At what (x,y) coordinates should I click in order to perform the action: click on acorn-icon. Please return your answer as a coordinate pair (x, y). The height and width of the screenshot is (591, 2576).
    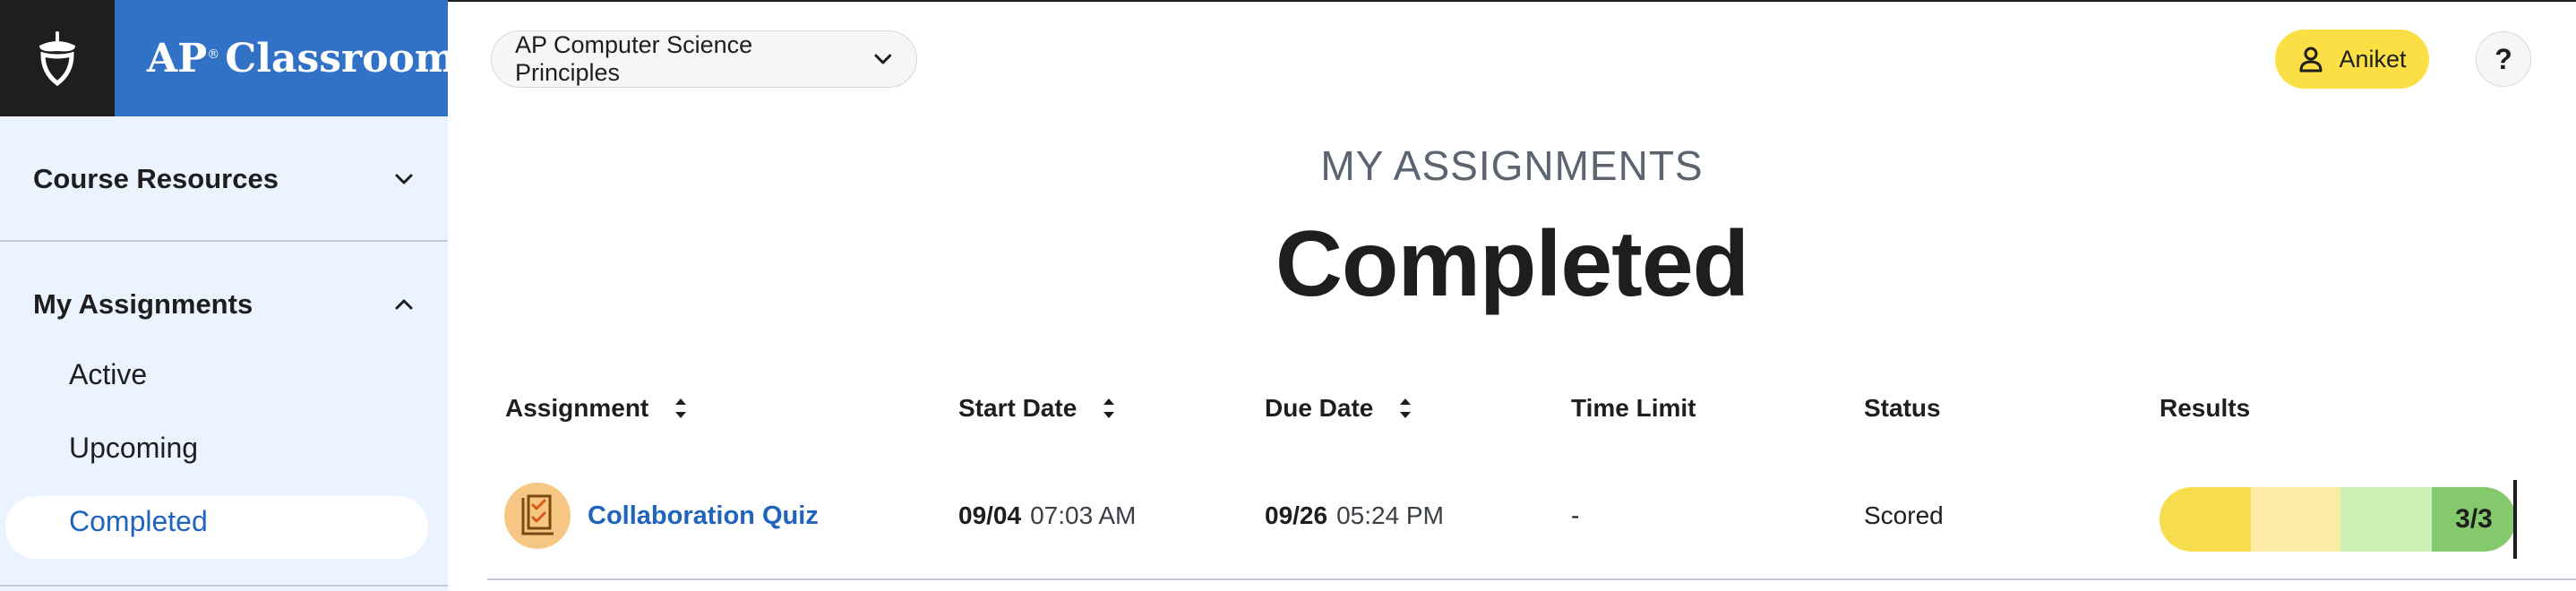
    Looking at the image, I should click on (57, 59).